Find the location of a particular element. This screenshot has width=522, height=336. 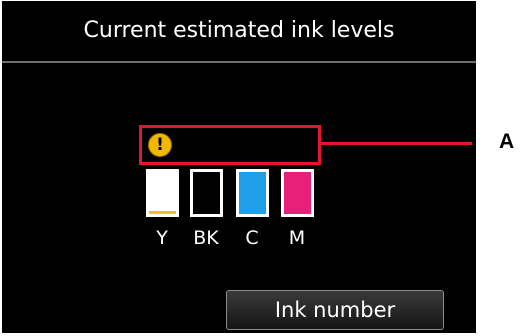

callout-label: A is located at coordinates (507, 141).